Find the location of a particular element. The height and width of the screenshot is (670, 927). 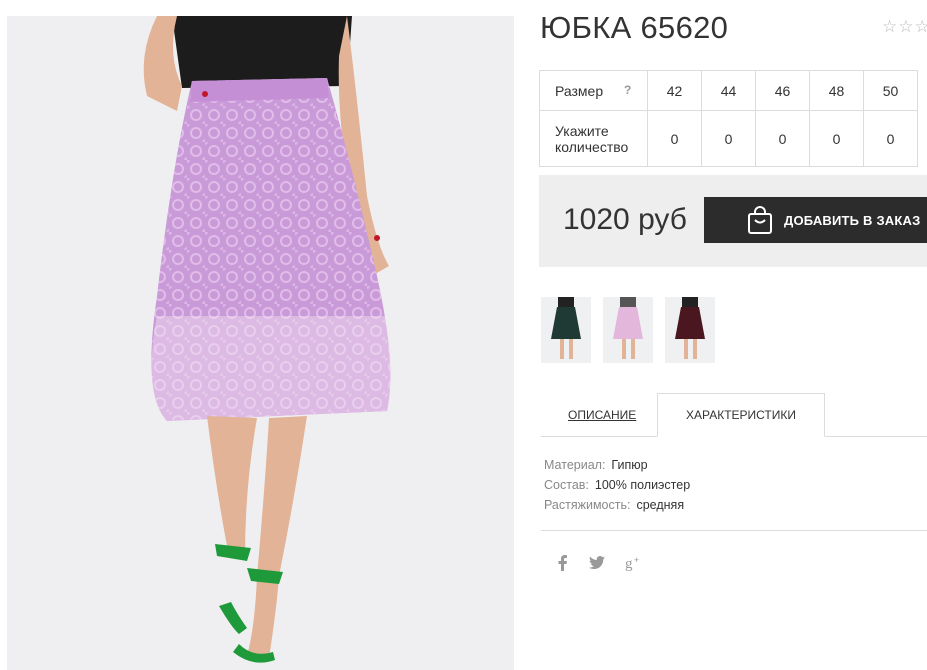

size-cell: 50 is located at coordinates (890, 90).